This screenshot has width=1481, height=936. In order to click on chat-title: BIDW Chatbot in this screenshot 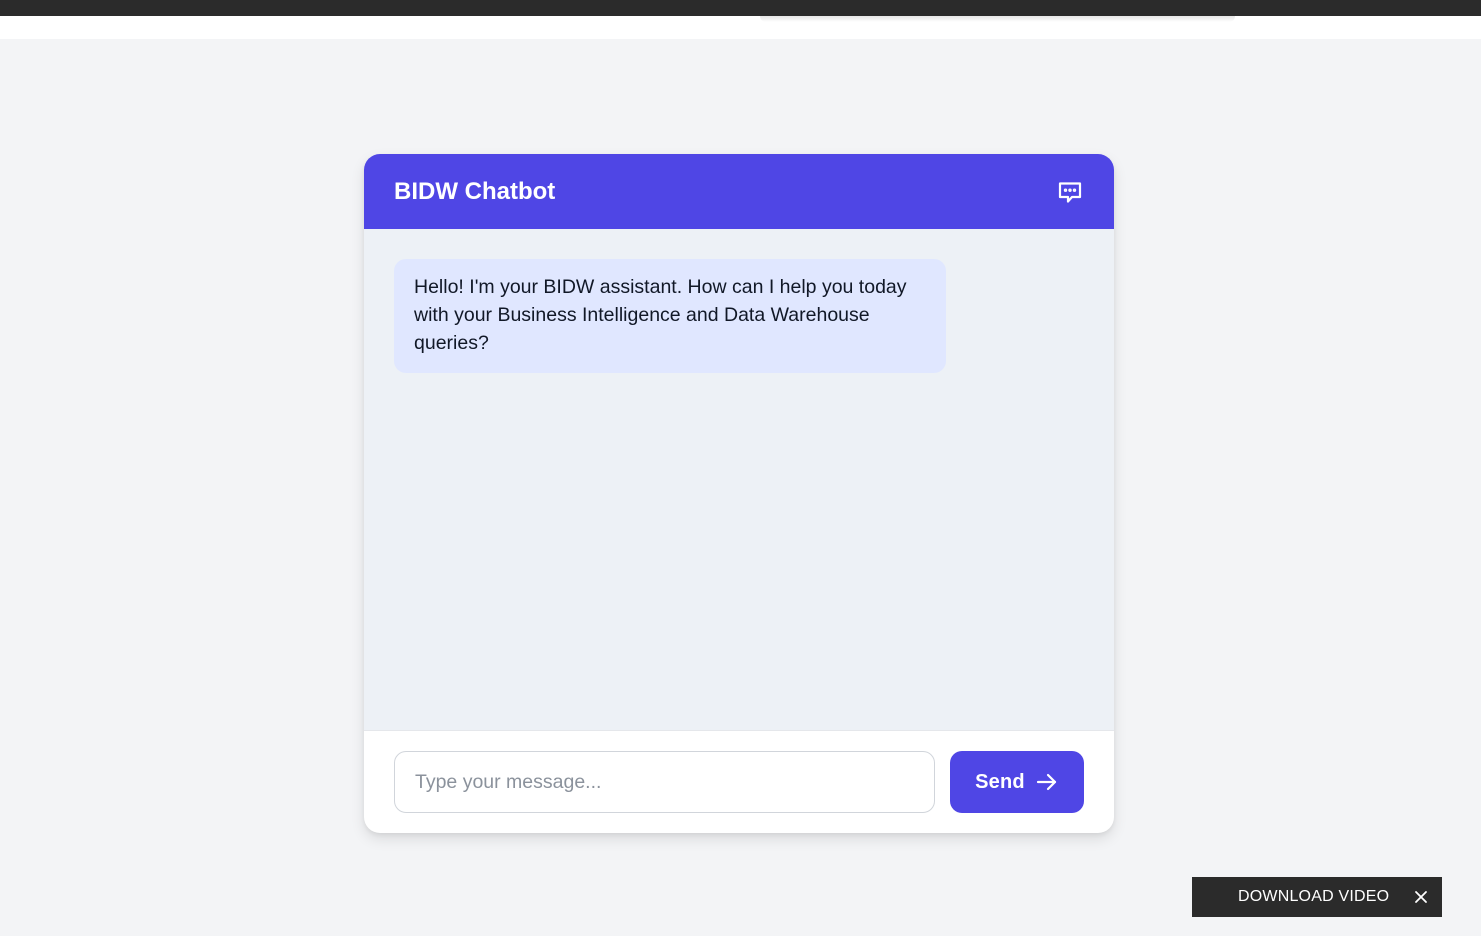, I will do `click(475, 191)`.